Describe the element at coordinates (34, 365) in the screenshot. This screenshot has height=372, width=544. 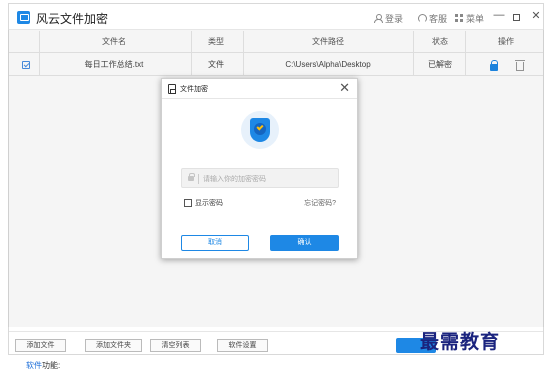
I see `footer-link: 软件` at that location.